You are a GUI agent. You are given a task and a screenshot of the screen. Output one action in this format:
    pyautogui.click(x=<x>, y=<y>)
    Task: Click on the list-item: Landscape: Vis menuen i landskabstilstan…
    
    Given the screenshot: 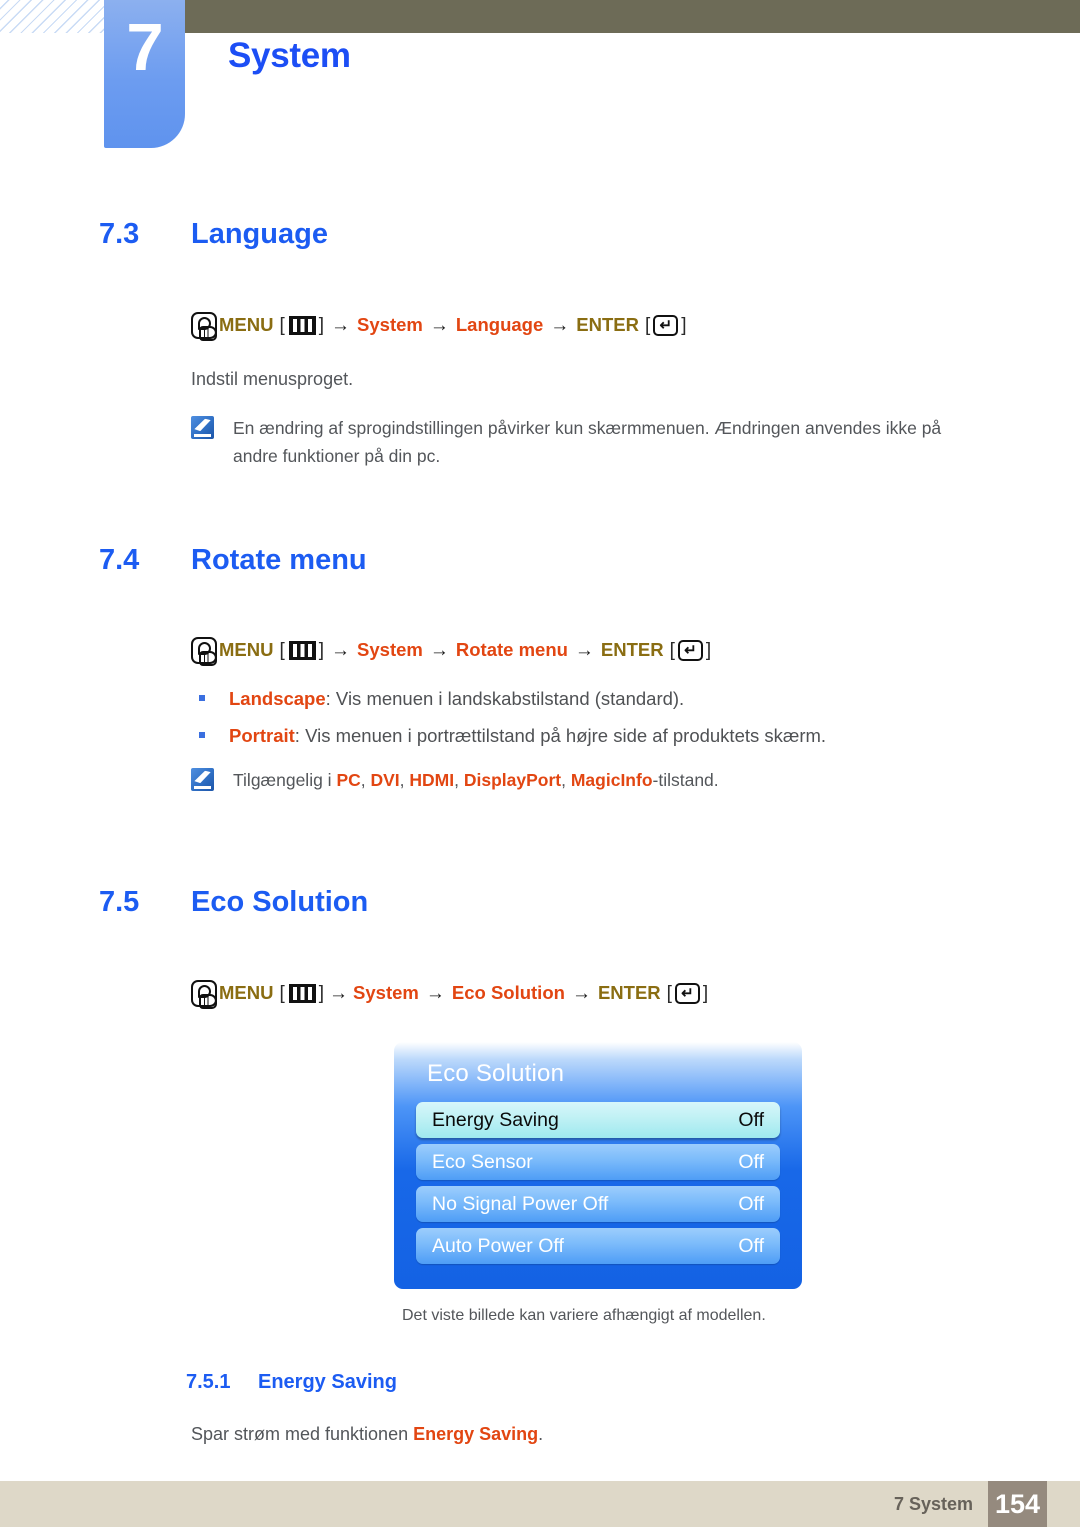 What is the action you would take?
    pyautogui.click(x=512, y=698)
    